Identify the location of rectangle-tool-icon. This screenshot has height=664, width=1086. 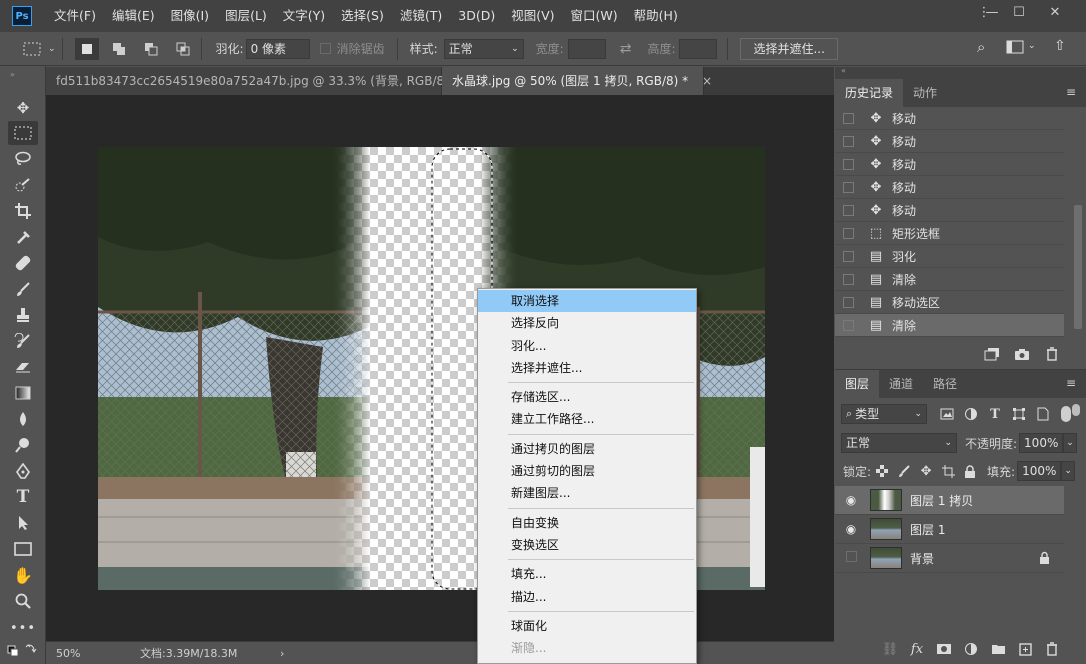
(23, 549).